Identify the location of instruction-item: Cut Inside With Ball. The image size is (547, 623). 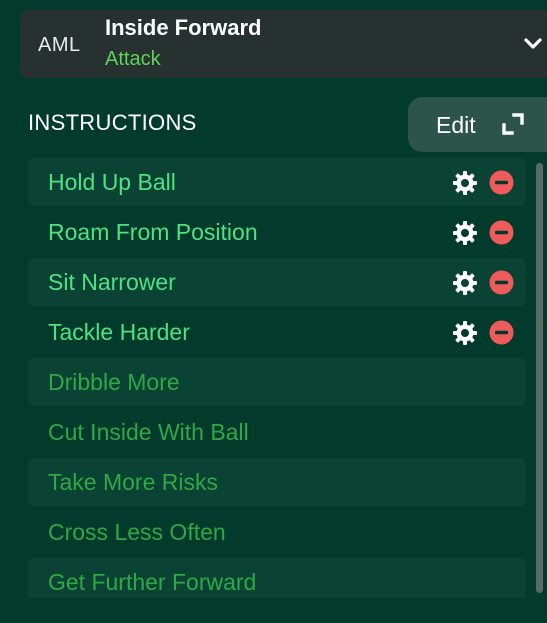
(277, 432).